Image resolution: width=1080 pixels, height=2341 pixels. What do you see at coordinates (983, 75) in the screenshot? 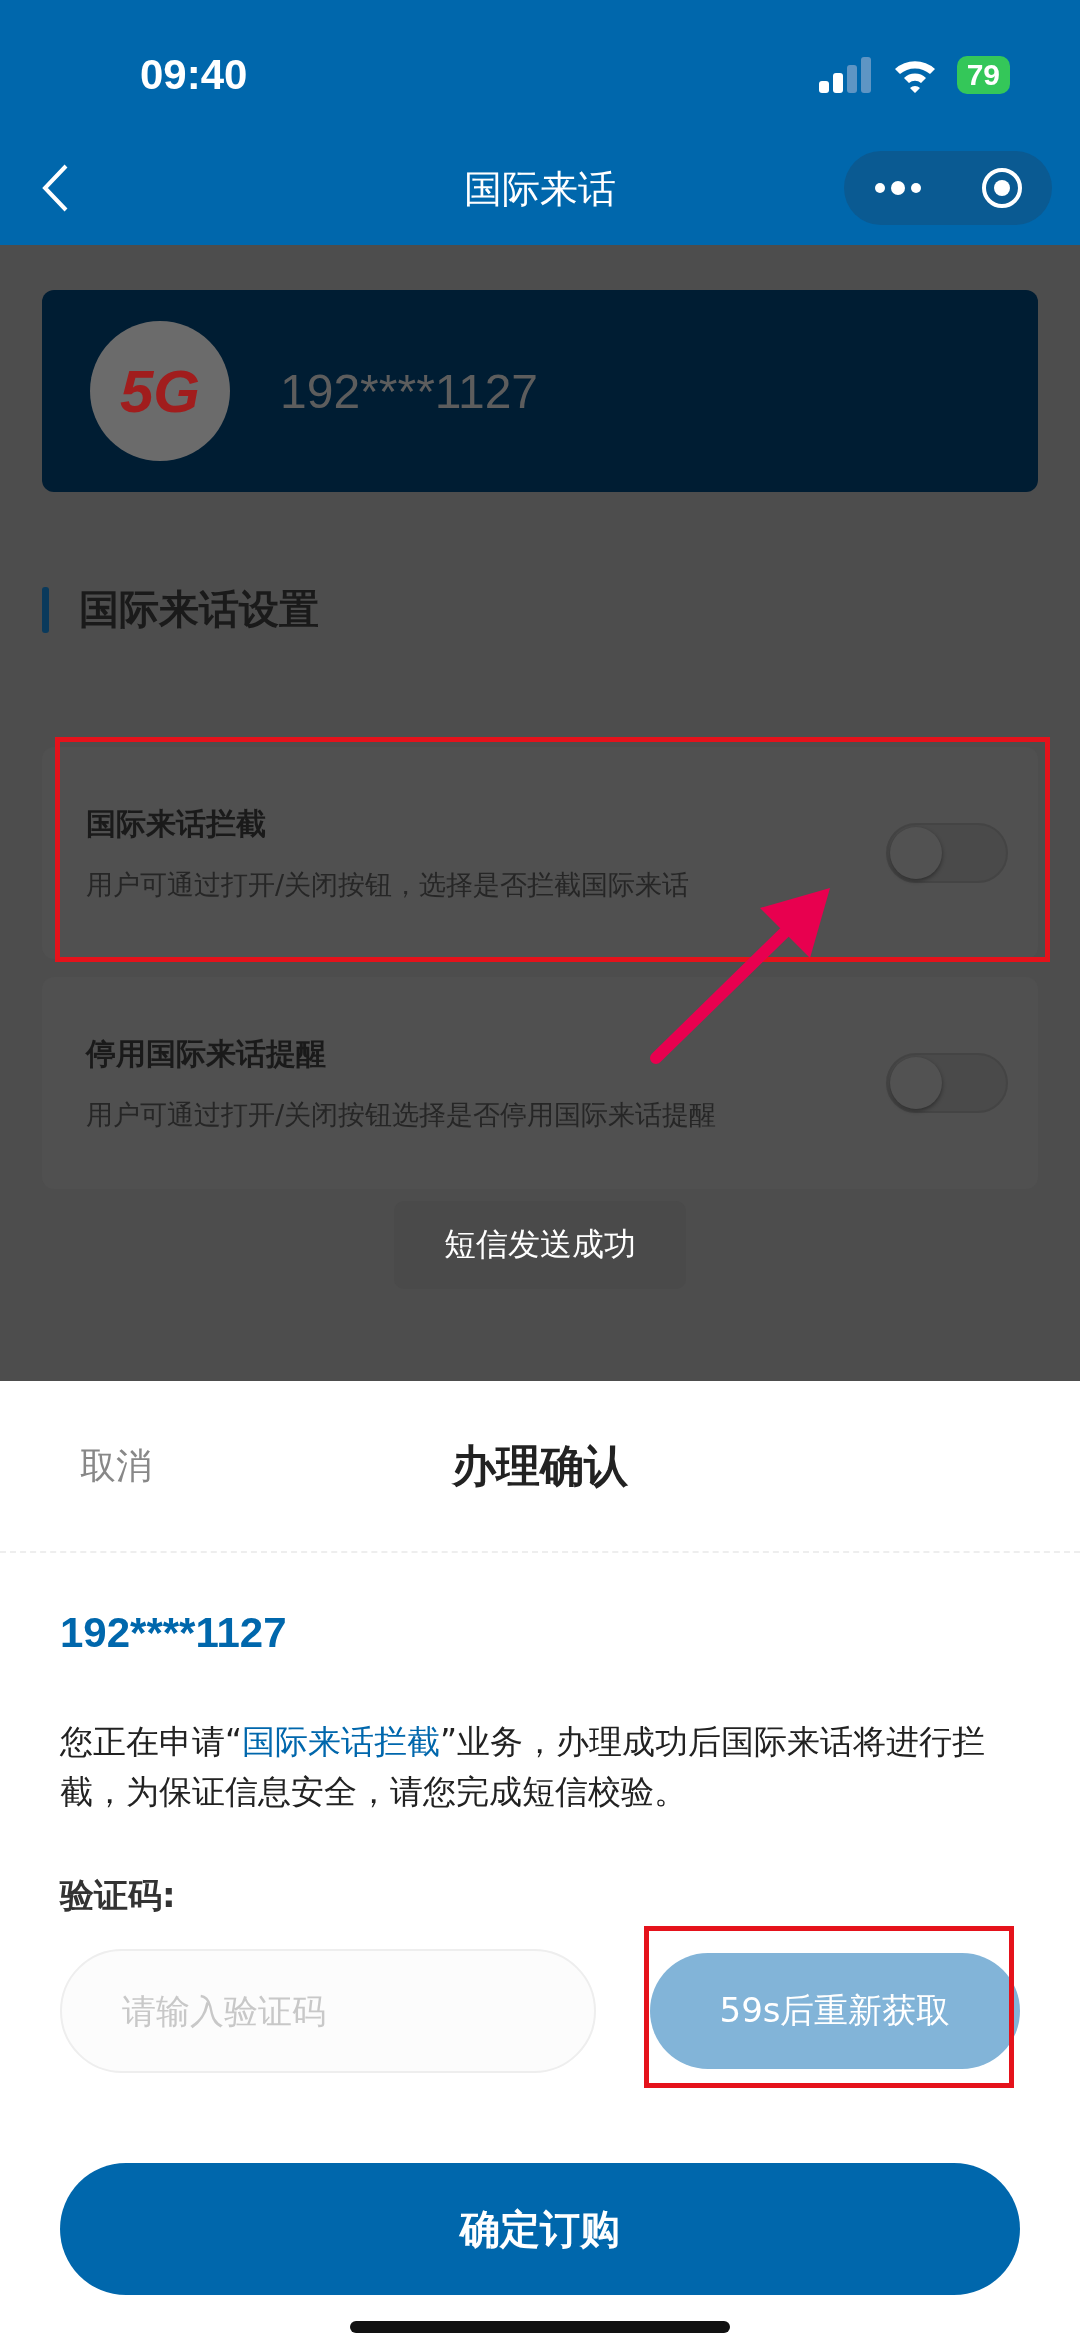
I see `battery-level: 79` at bounding box center [983, 75].